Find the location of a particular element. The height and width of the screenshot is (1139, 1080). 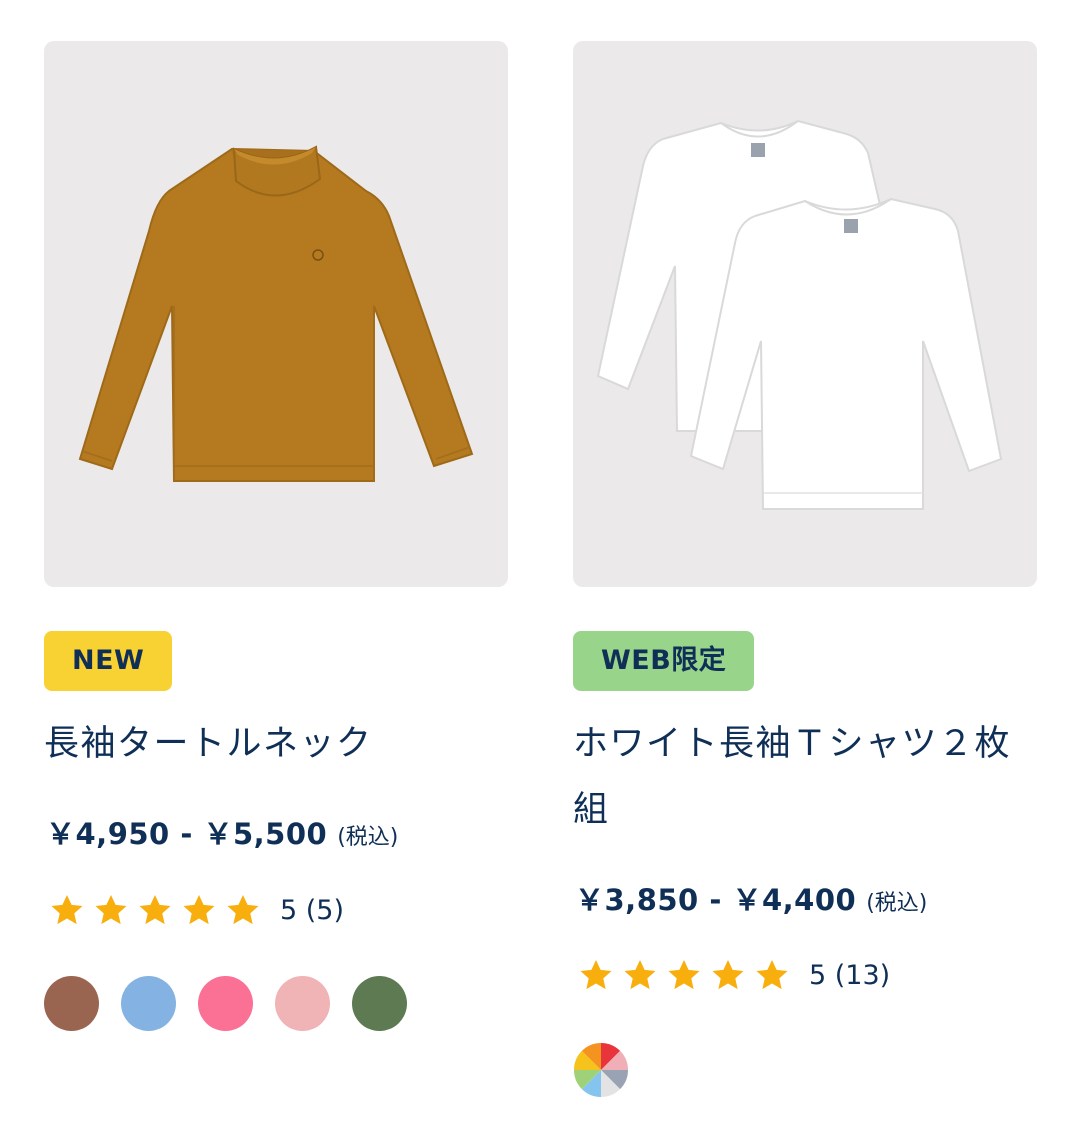

swatch-brown is located at coordinates (71, 1003).